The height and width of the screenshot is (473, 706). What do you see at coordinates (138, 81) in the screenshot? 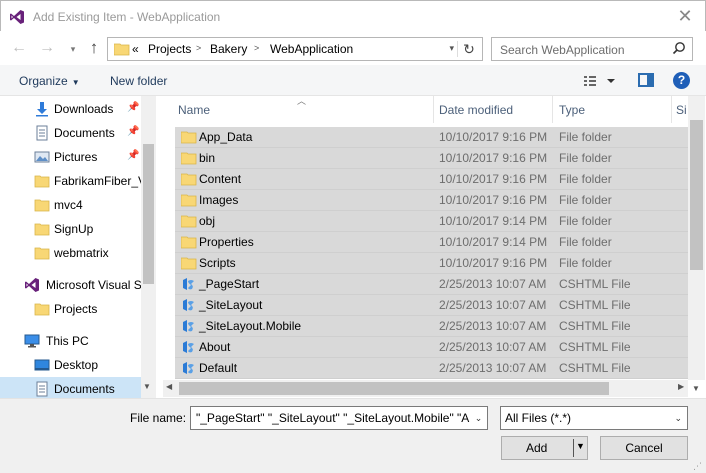
I see `new-folder-button: New folder` at bounding box center [138, 81].